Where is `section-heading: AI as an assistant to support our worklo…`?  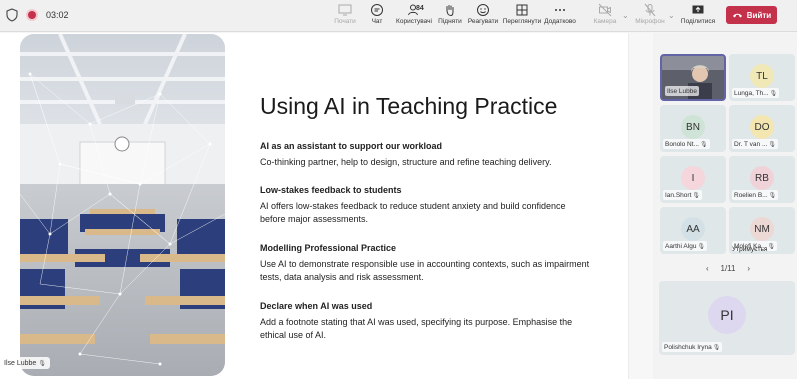 section-heading: AI as an assistant to support our worklo… is located at coordinates (351, 146).